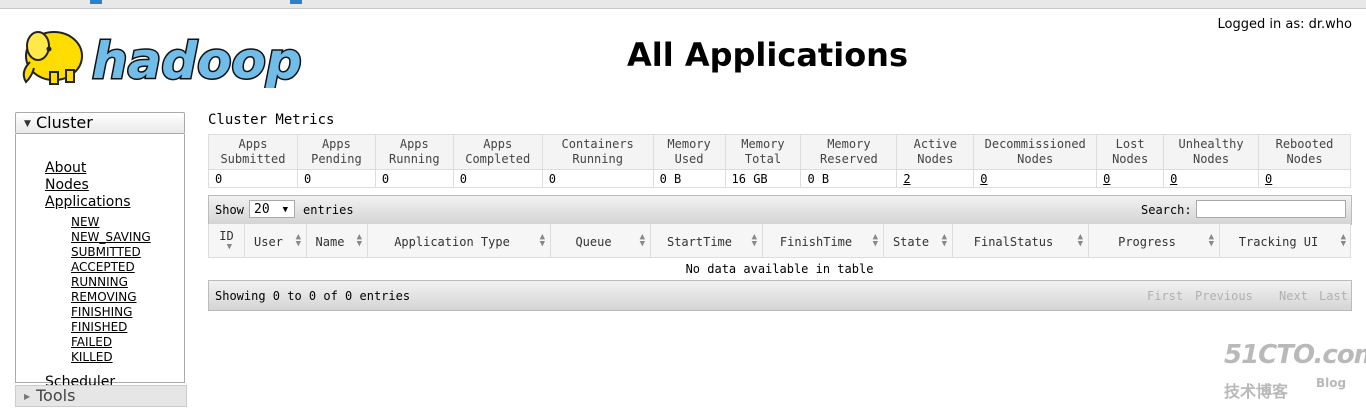 This screenshot has width=1366, height=417. Describe the element at coordinates (1278, 242) in the screenshot. I see `column-label: Tracking UI` at that location.